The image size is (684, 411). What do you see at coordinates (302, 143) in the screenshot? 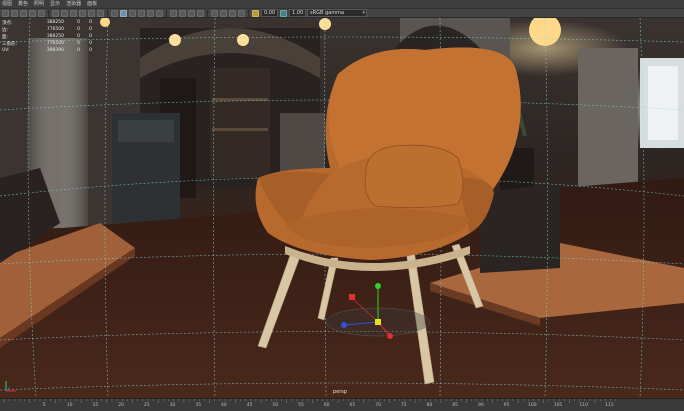
I see `display-rack` at bounding box center [302, 143].